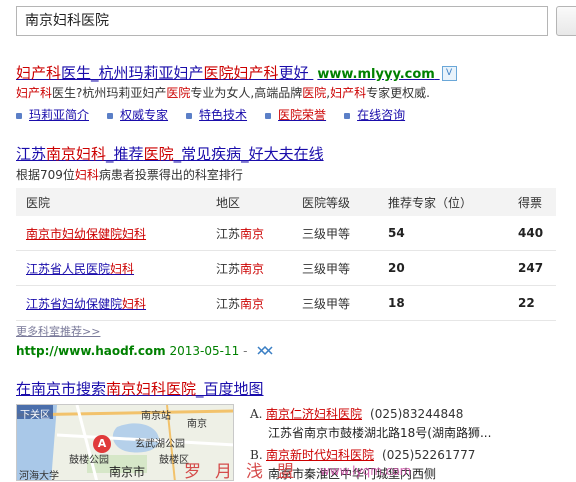 Image resolution: width=576 pixels, height=482 pixels. What do you see at coordinates (39, 476) in the screenshot?
I see `map-label: 河海大学` at bounding box center [39, 476].